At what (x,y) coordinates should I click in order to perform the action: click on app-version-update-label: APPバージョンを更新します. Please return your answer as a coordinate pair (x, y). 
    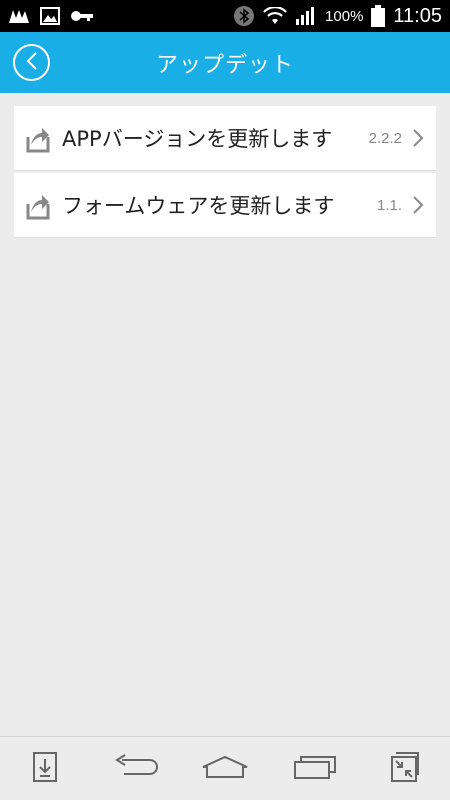
    Looking at the image, I should click on (197, 139).